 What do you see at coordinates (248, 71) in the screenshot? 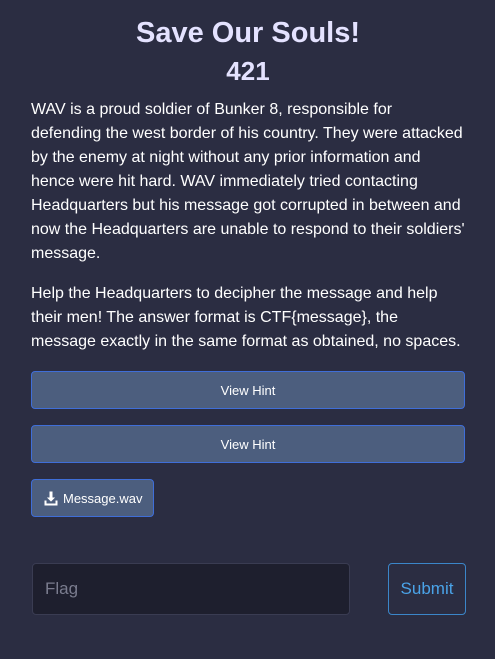
I see `challenge-points: 421` at bounding box center [248, 71].